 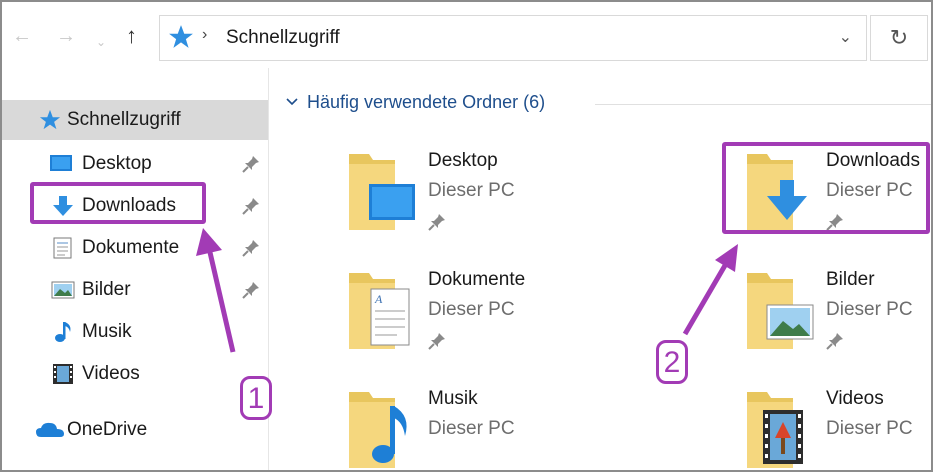 What do you see at coordinates (672, 362) in the screenshot?
I see `annotation-label-2: 2` at bounding box center [672, 362].